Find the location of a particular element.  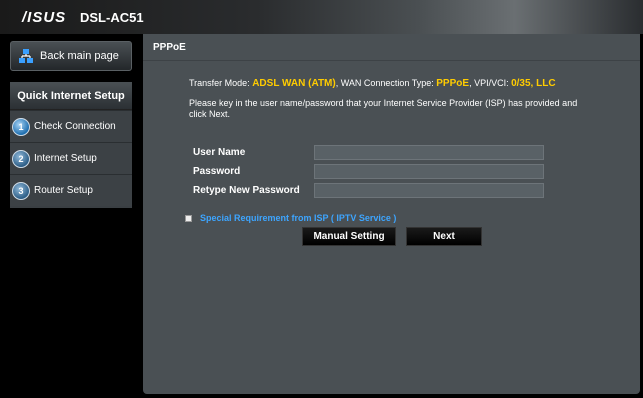

username-row: User Name is located at coordinates (373, 152).